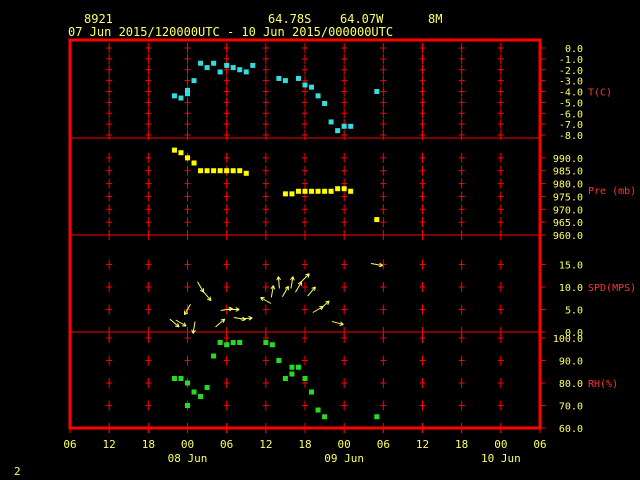 The width and height of the screenshot is (640, 480). What do you see at coordinates (603, 384) in the screenshot?
I see `panel-label-rh: RH(%)` at bounding box center [603, 384].